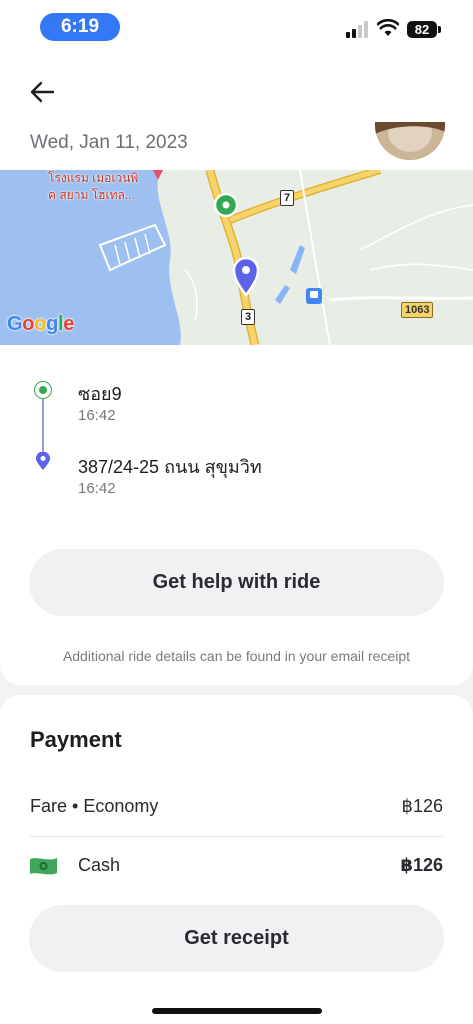  What do you see at coordinates (236, 28) in the screenshot?
I see `status-bar: 6:19 82` at bounding box center [236, 28].